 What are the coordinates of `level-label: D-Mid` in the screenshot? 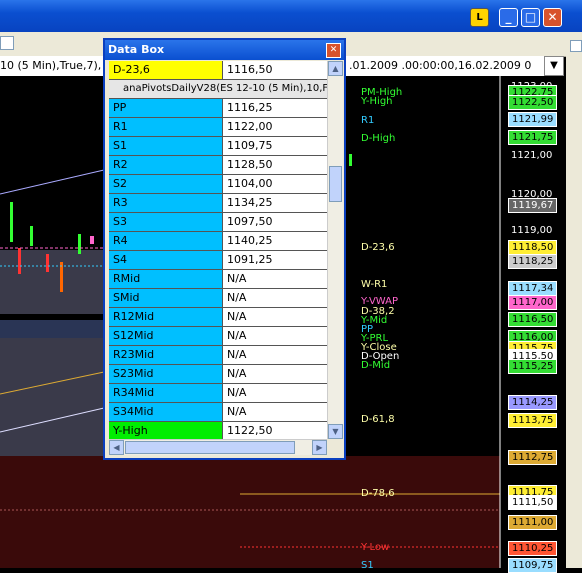 It's located at (376, 365).